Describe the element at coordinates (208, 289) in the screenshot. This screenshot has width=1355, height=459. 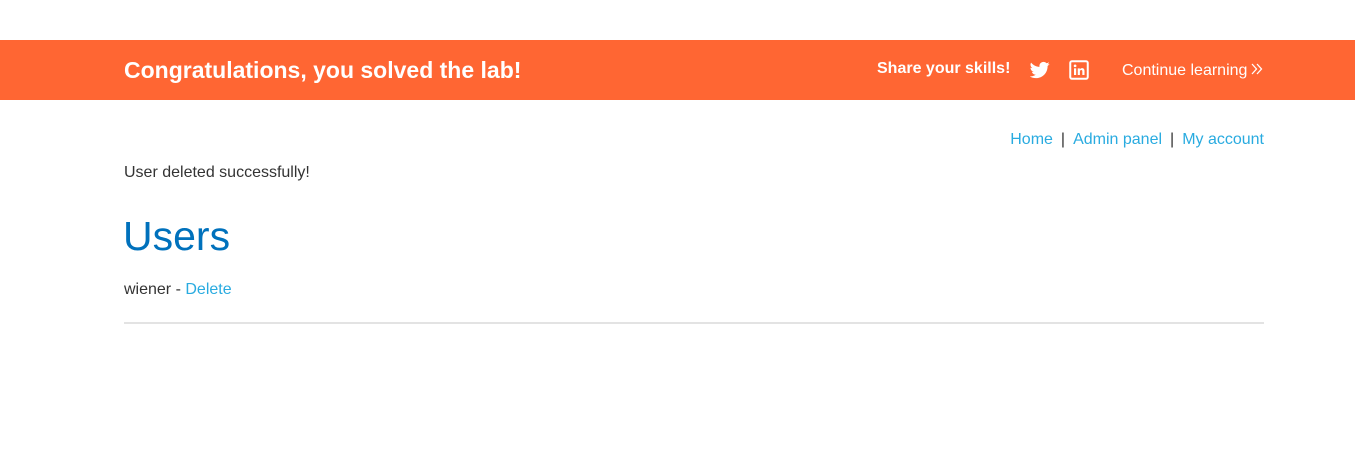
I see `delete-user-link: Delete` at that location.